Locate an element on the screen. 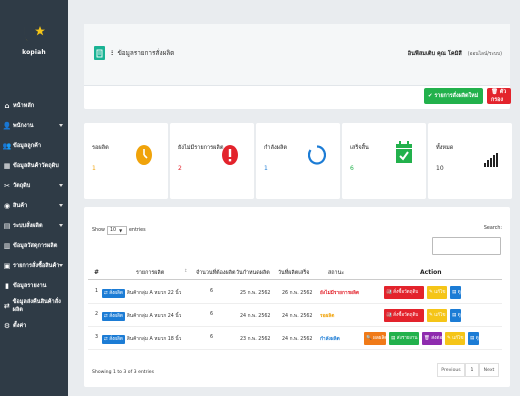 The height and width of the screenshot is (396, 520). sidebar-item-label: ข้อมูลวัสดุการผลิต is located at coordinates (35, 246).